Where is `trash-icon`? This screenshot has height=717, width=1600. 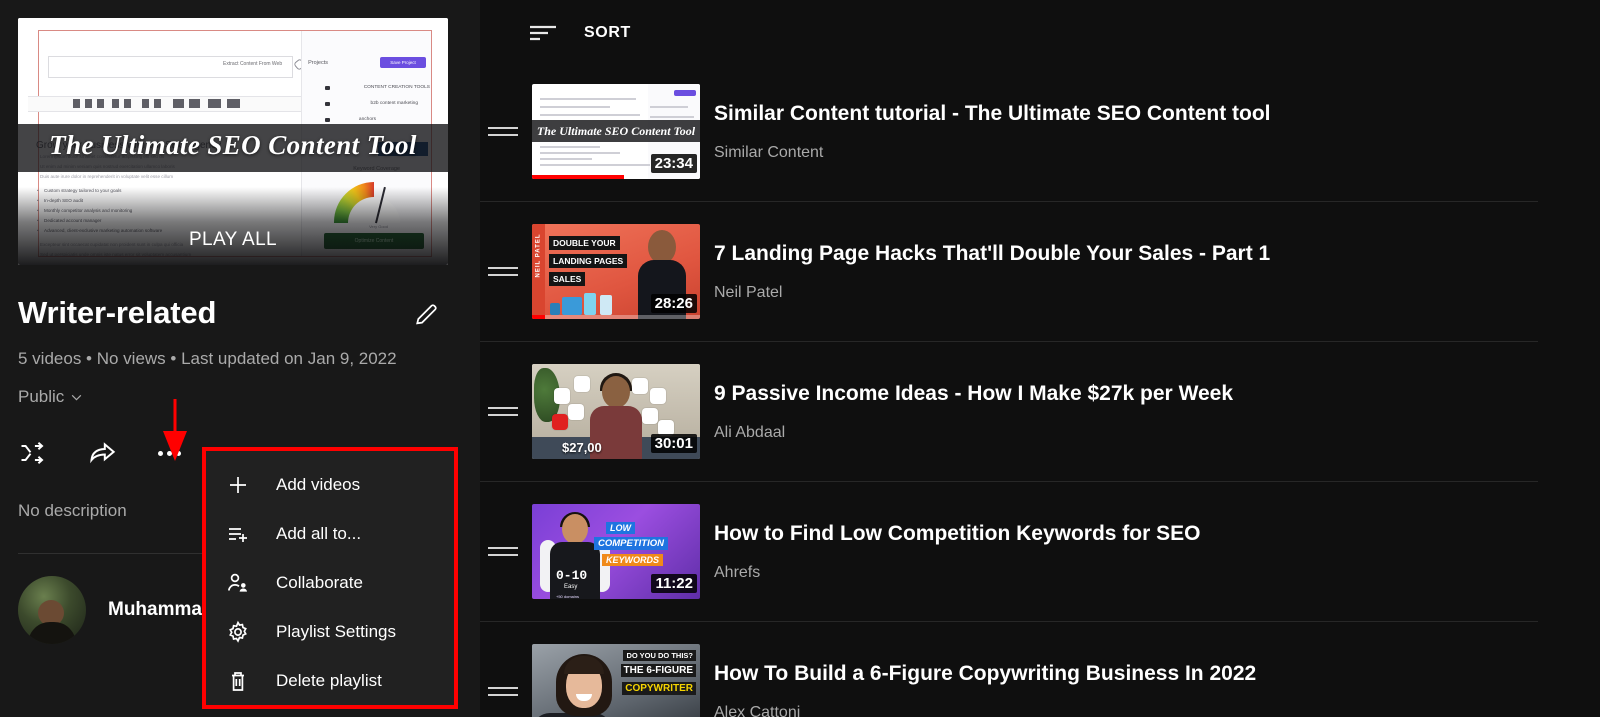
trash-icon is located at coordinates (238, 681).